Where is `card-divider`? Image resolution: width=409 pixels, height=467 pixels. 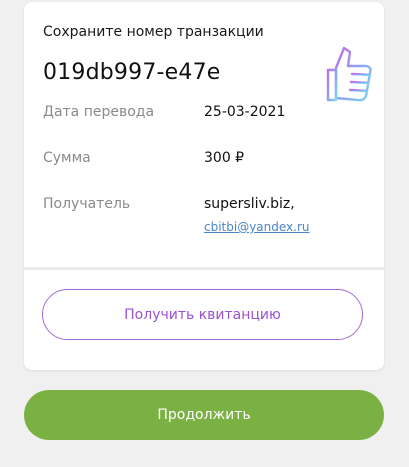
card-divider is located at coordinates (204, 268).